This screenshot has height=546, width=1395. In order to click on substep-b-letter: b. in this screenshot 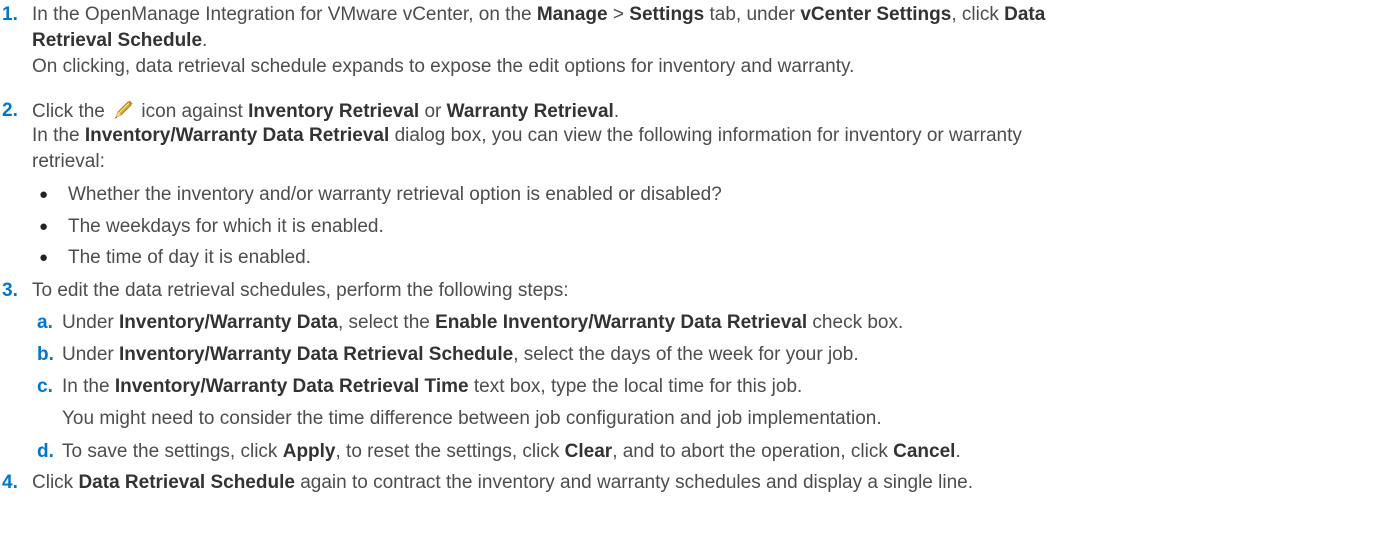, I will do `click(45, 354)`.